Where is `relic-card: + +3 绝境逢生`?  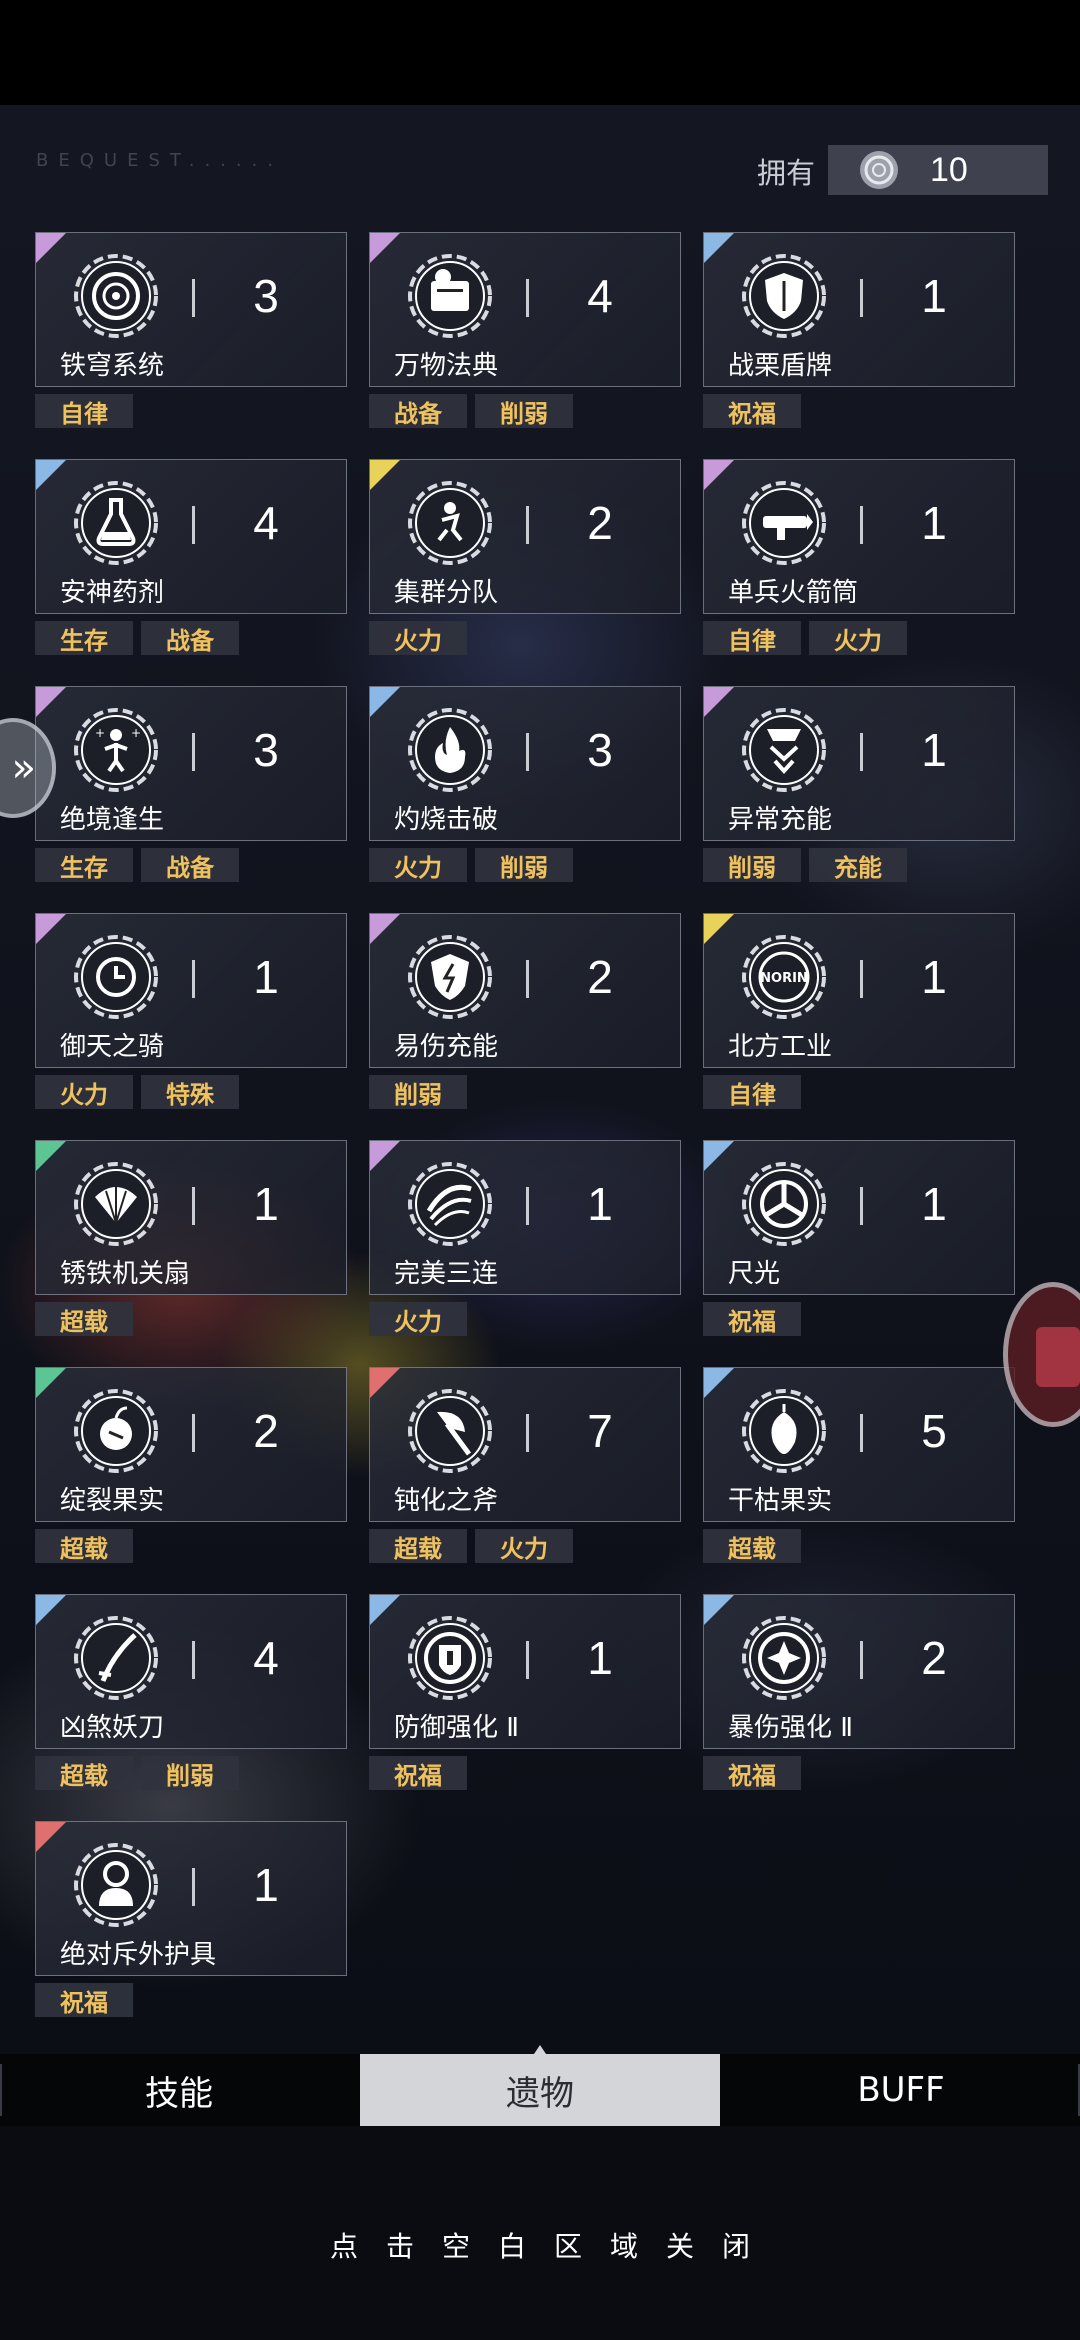 relic-card: + +3 绝境逢生 is located at coordinates (191, 763).